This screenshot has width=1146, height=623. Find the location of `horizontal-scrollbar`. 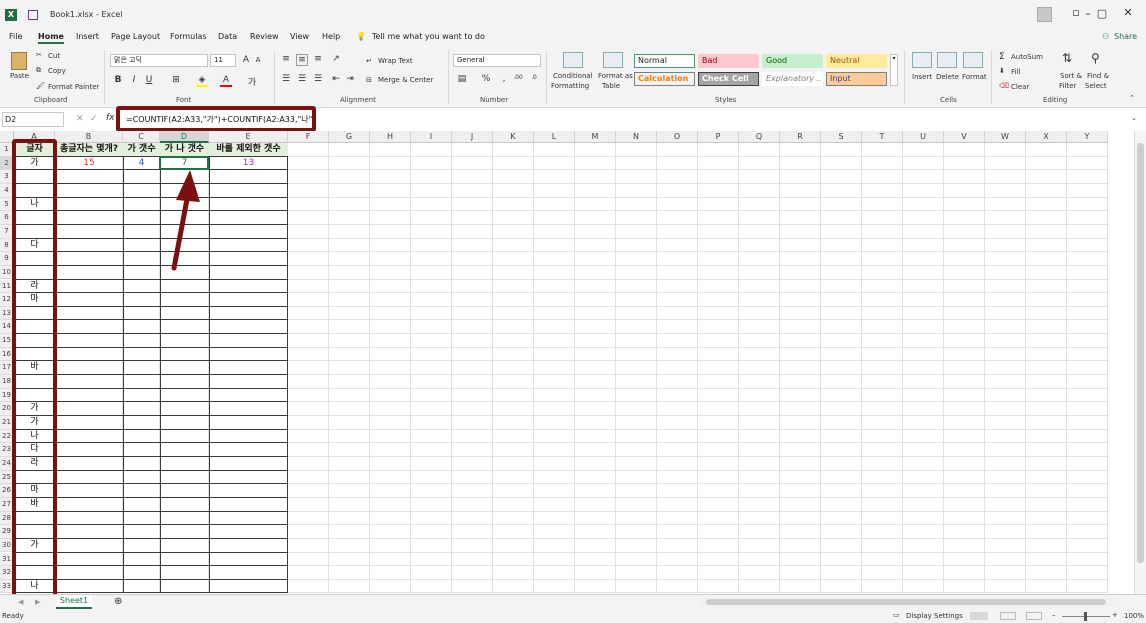

horizontal-scrollbar is located at coordinates (909, 602).